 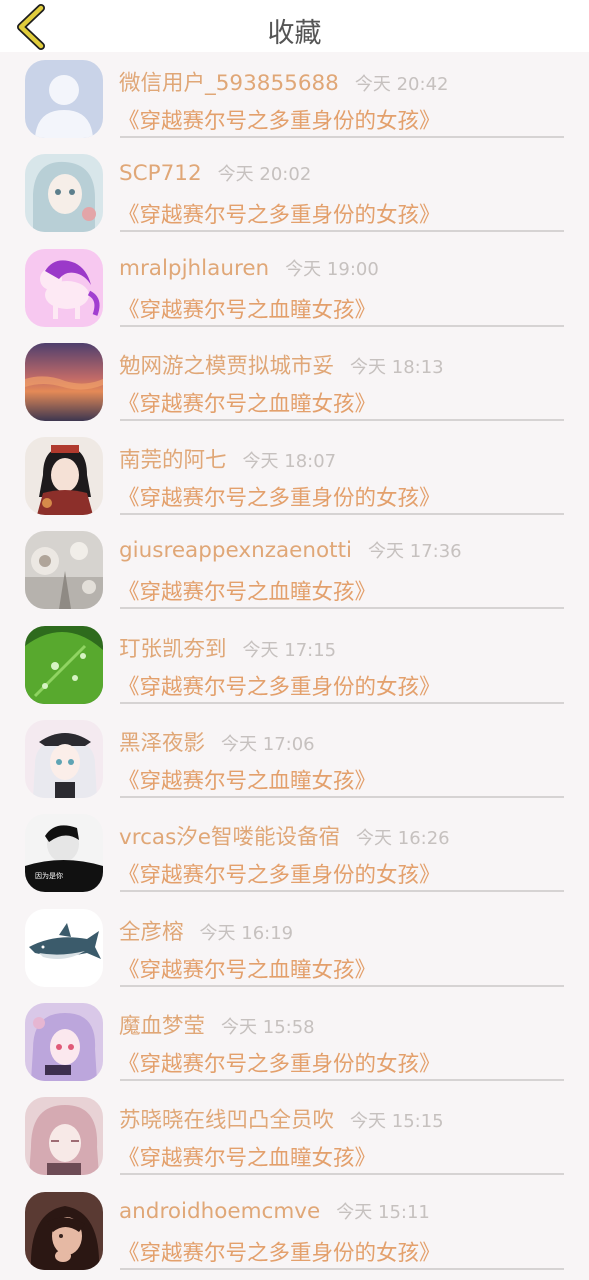 I want to click on username: 苏晓晓在线凹凸全员吹 今天 15:15, so click(x=281, y=1118).